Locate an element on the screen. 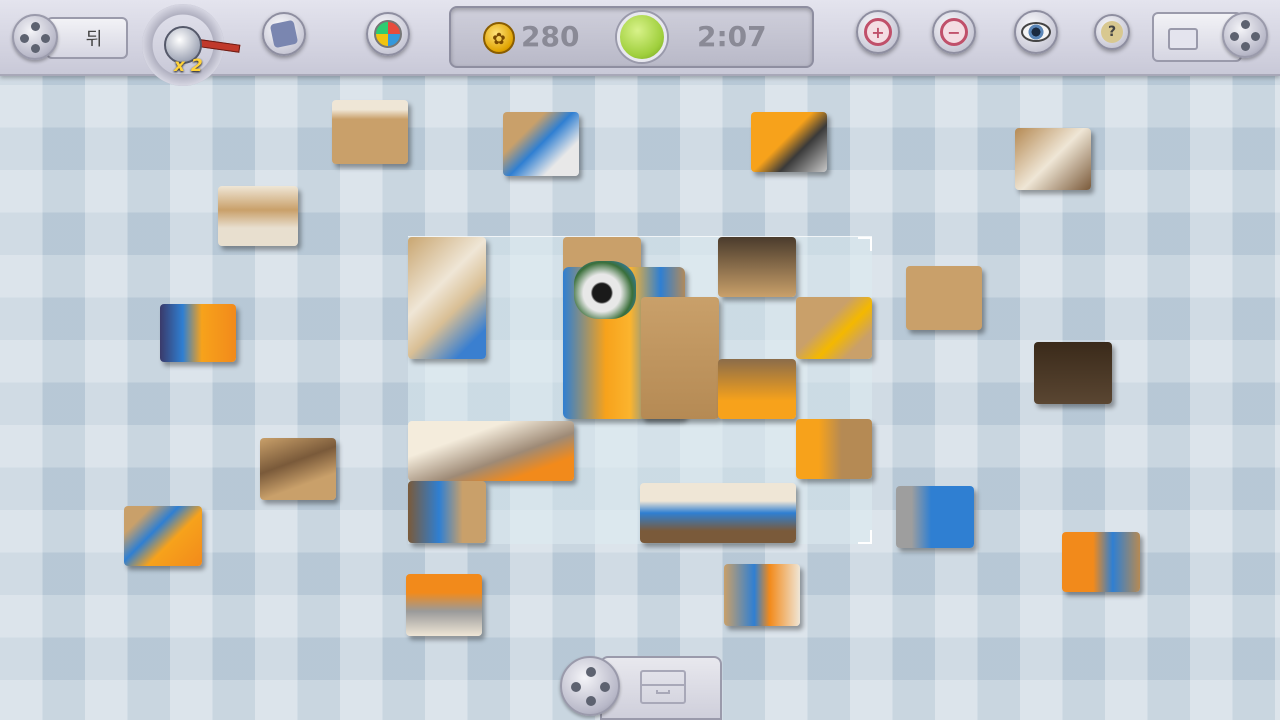  zoom-out-button: − is located at coordinates (954, 32).